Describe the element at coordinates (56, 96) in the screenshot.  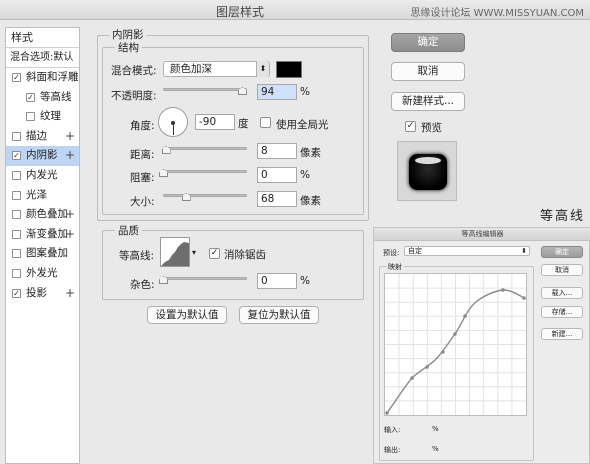
I see `style-item-label: 等高线` at that location.